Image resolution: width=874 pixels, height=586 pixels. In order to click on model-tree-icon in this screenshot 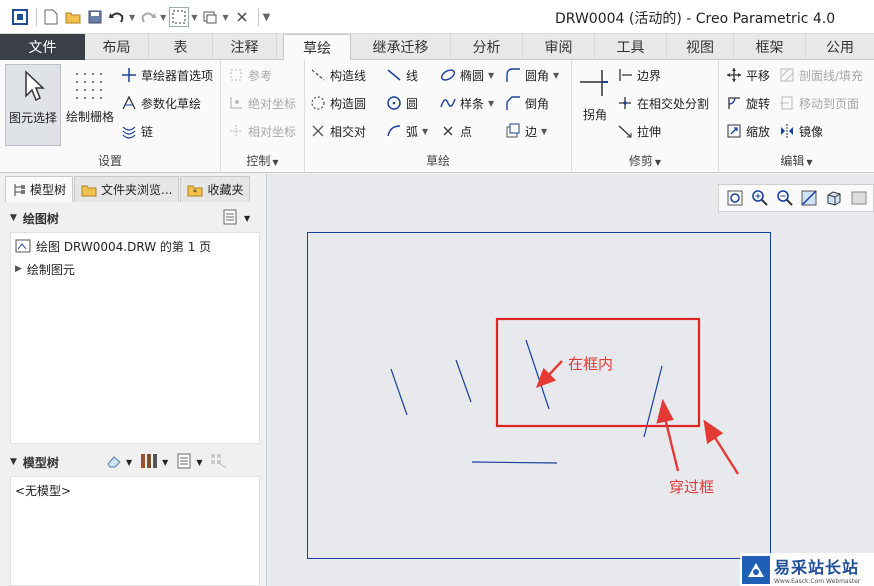, I will do `click(19, 190)`.